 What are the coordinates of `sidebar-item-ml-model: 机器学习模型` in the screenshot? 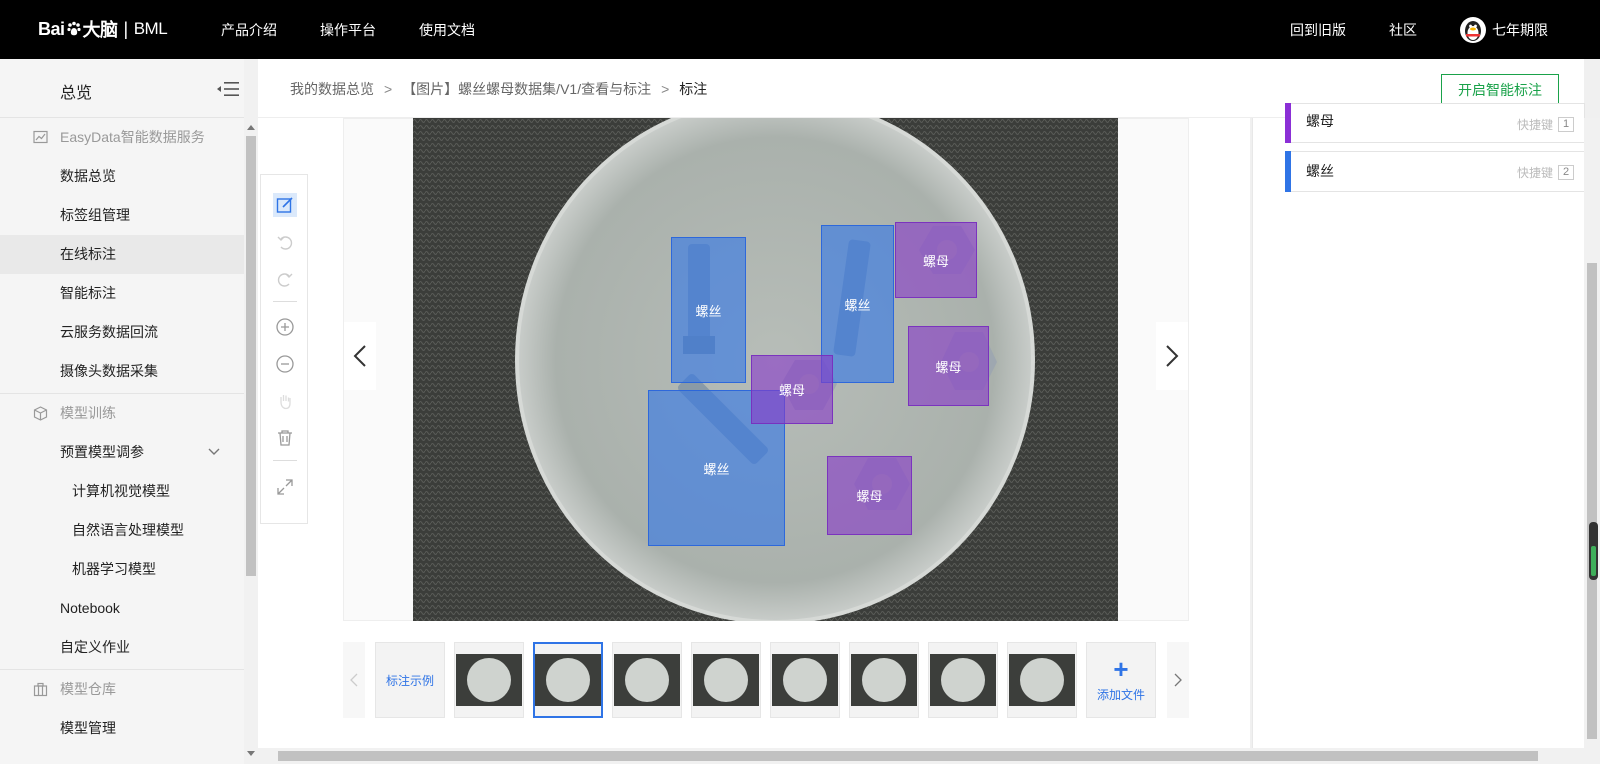 It's located at (122, 569).